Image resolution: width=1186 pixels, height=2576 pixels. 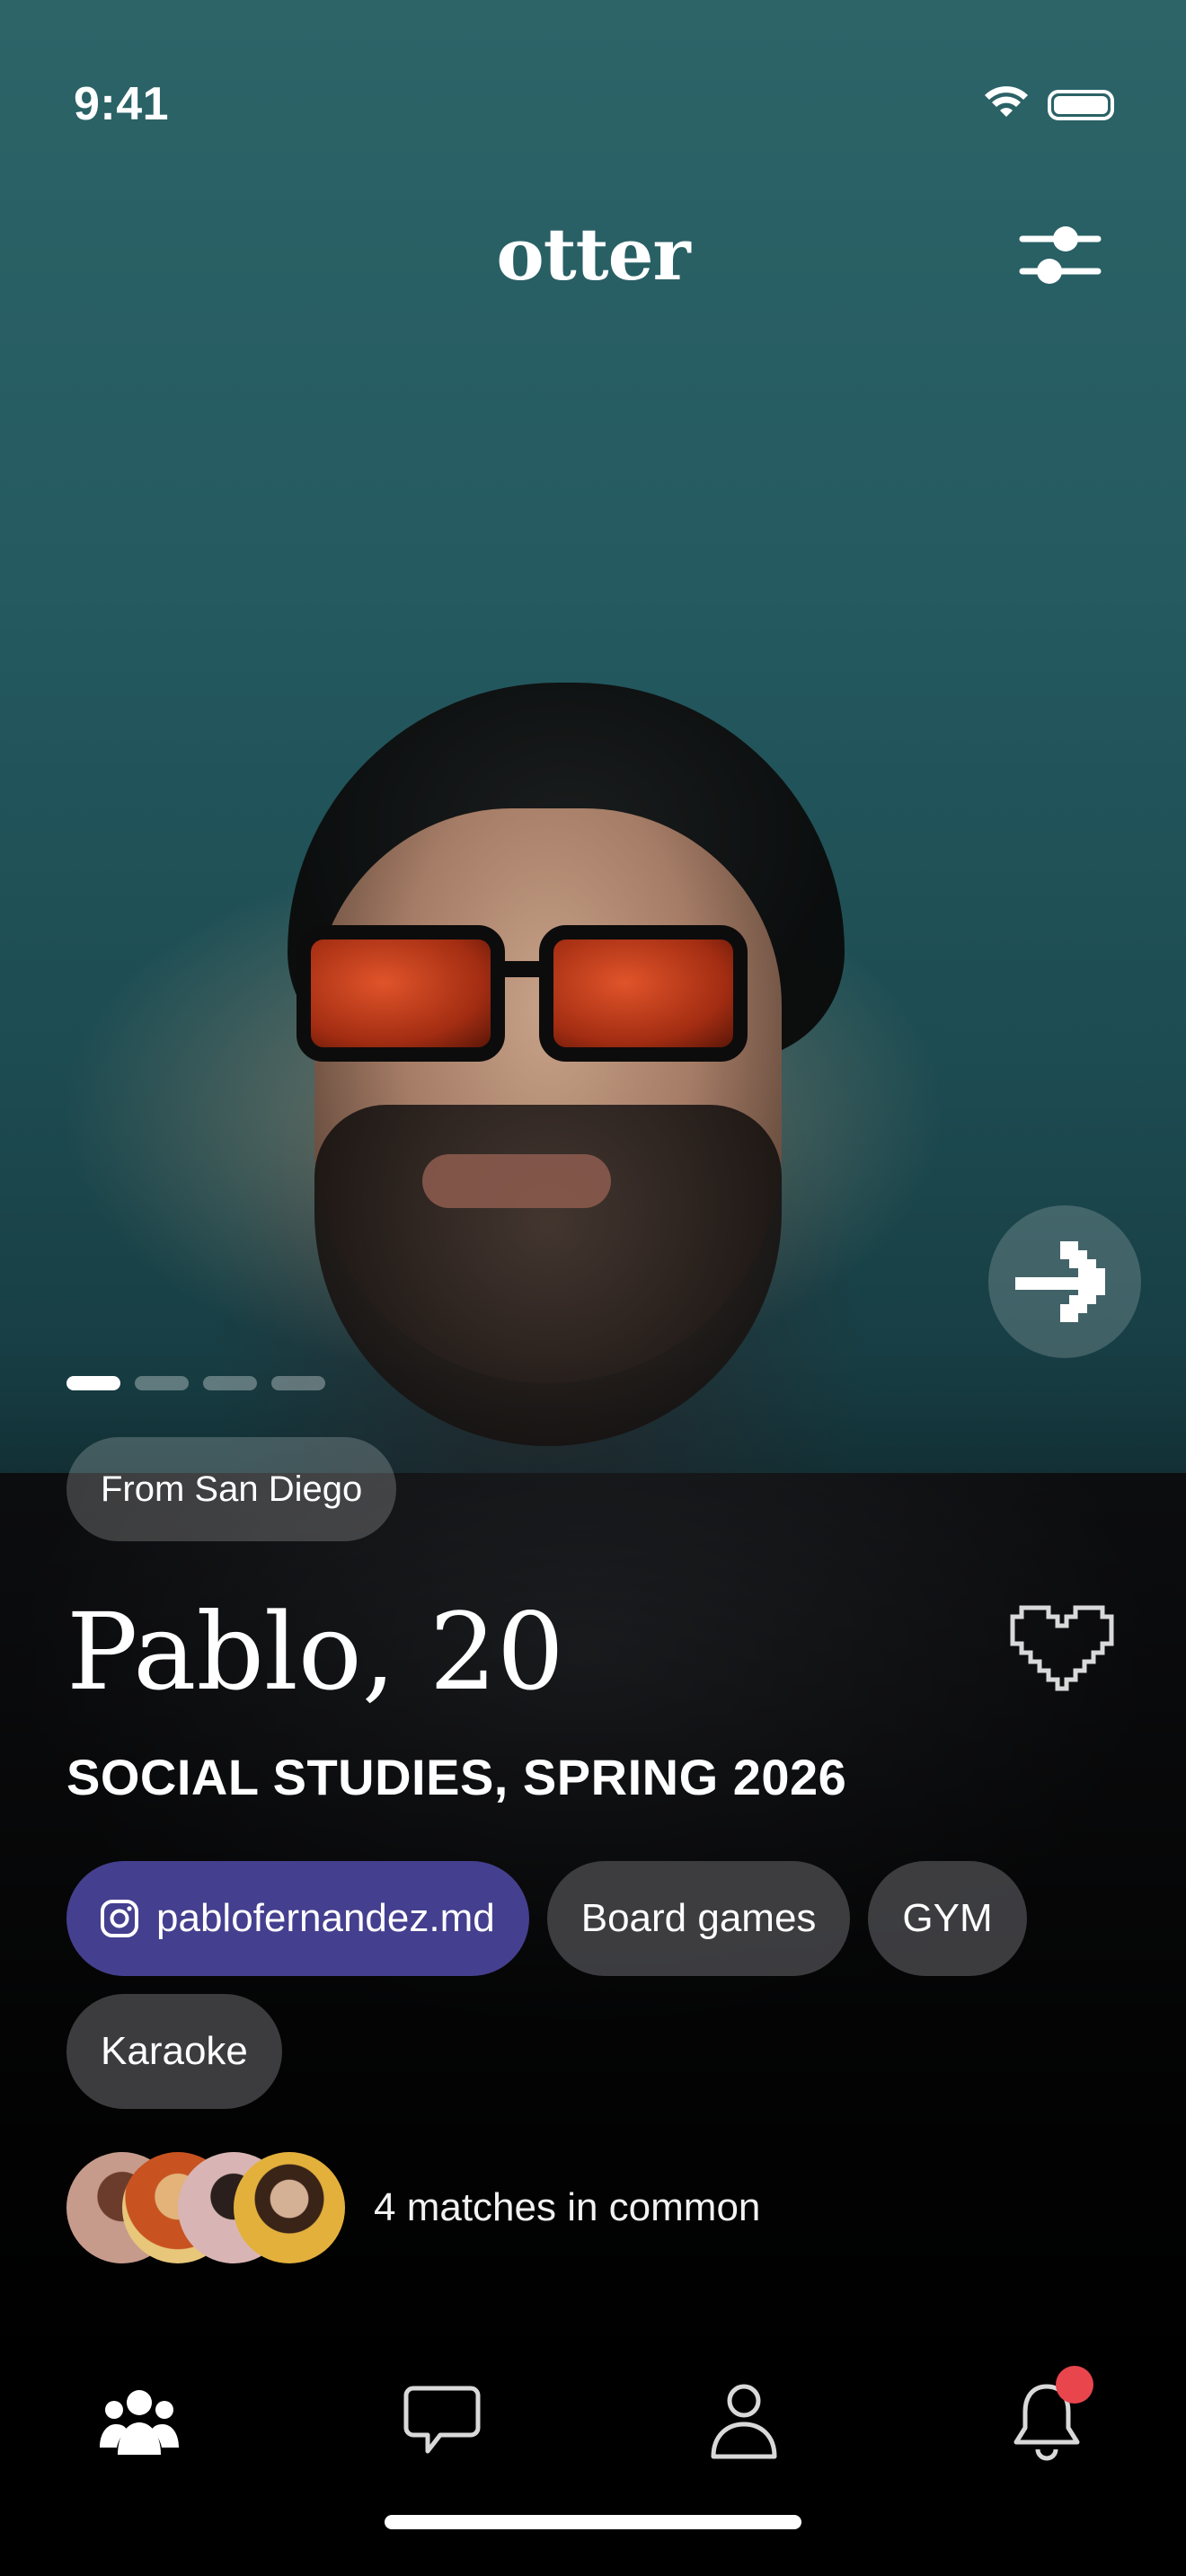 I want to click on home-indicator, so click(x=593, y=2522).